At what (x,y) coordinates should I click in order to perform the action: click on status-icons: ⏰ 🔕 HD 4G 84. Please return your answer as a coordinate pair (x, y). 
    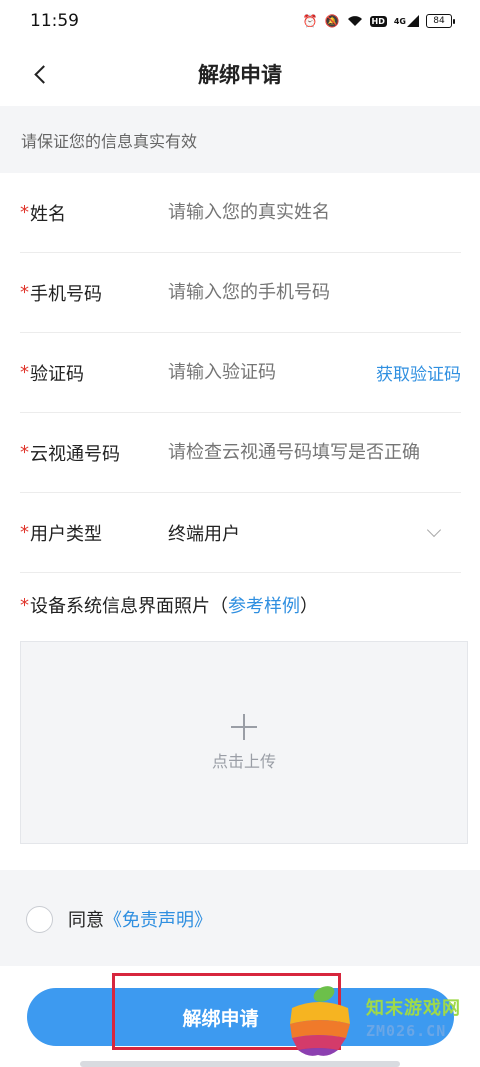
    Looking at the image, I should click on (378, 21).